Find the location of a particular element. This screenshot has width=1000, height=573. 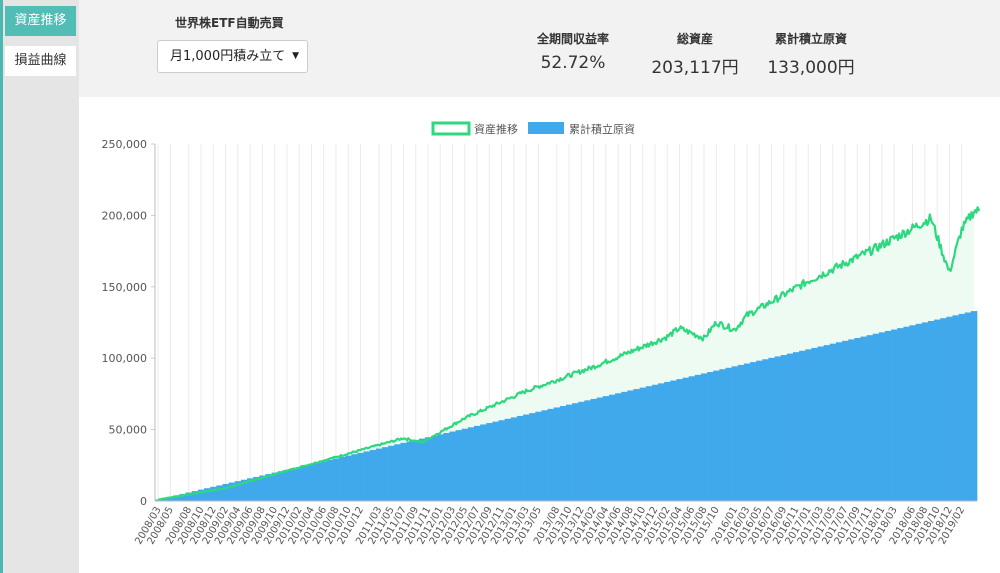

tab-asset-trend: 資産推移 is located at coordinates (40, 21).